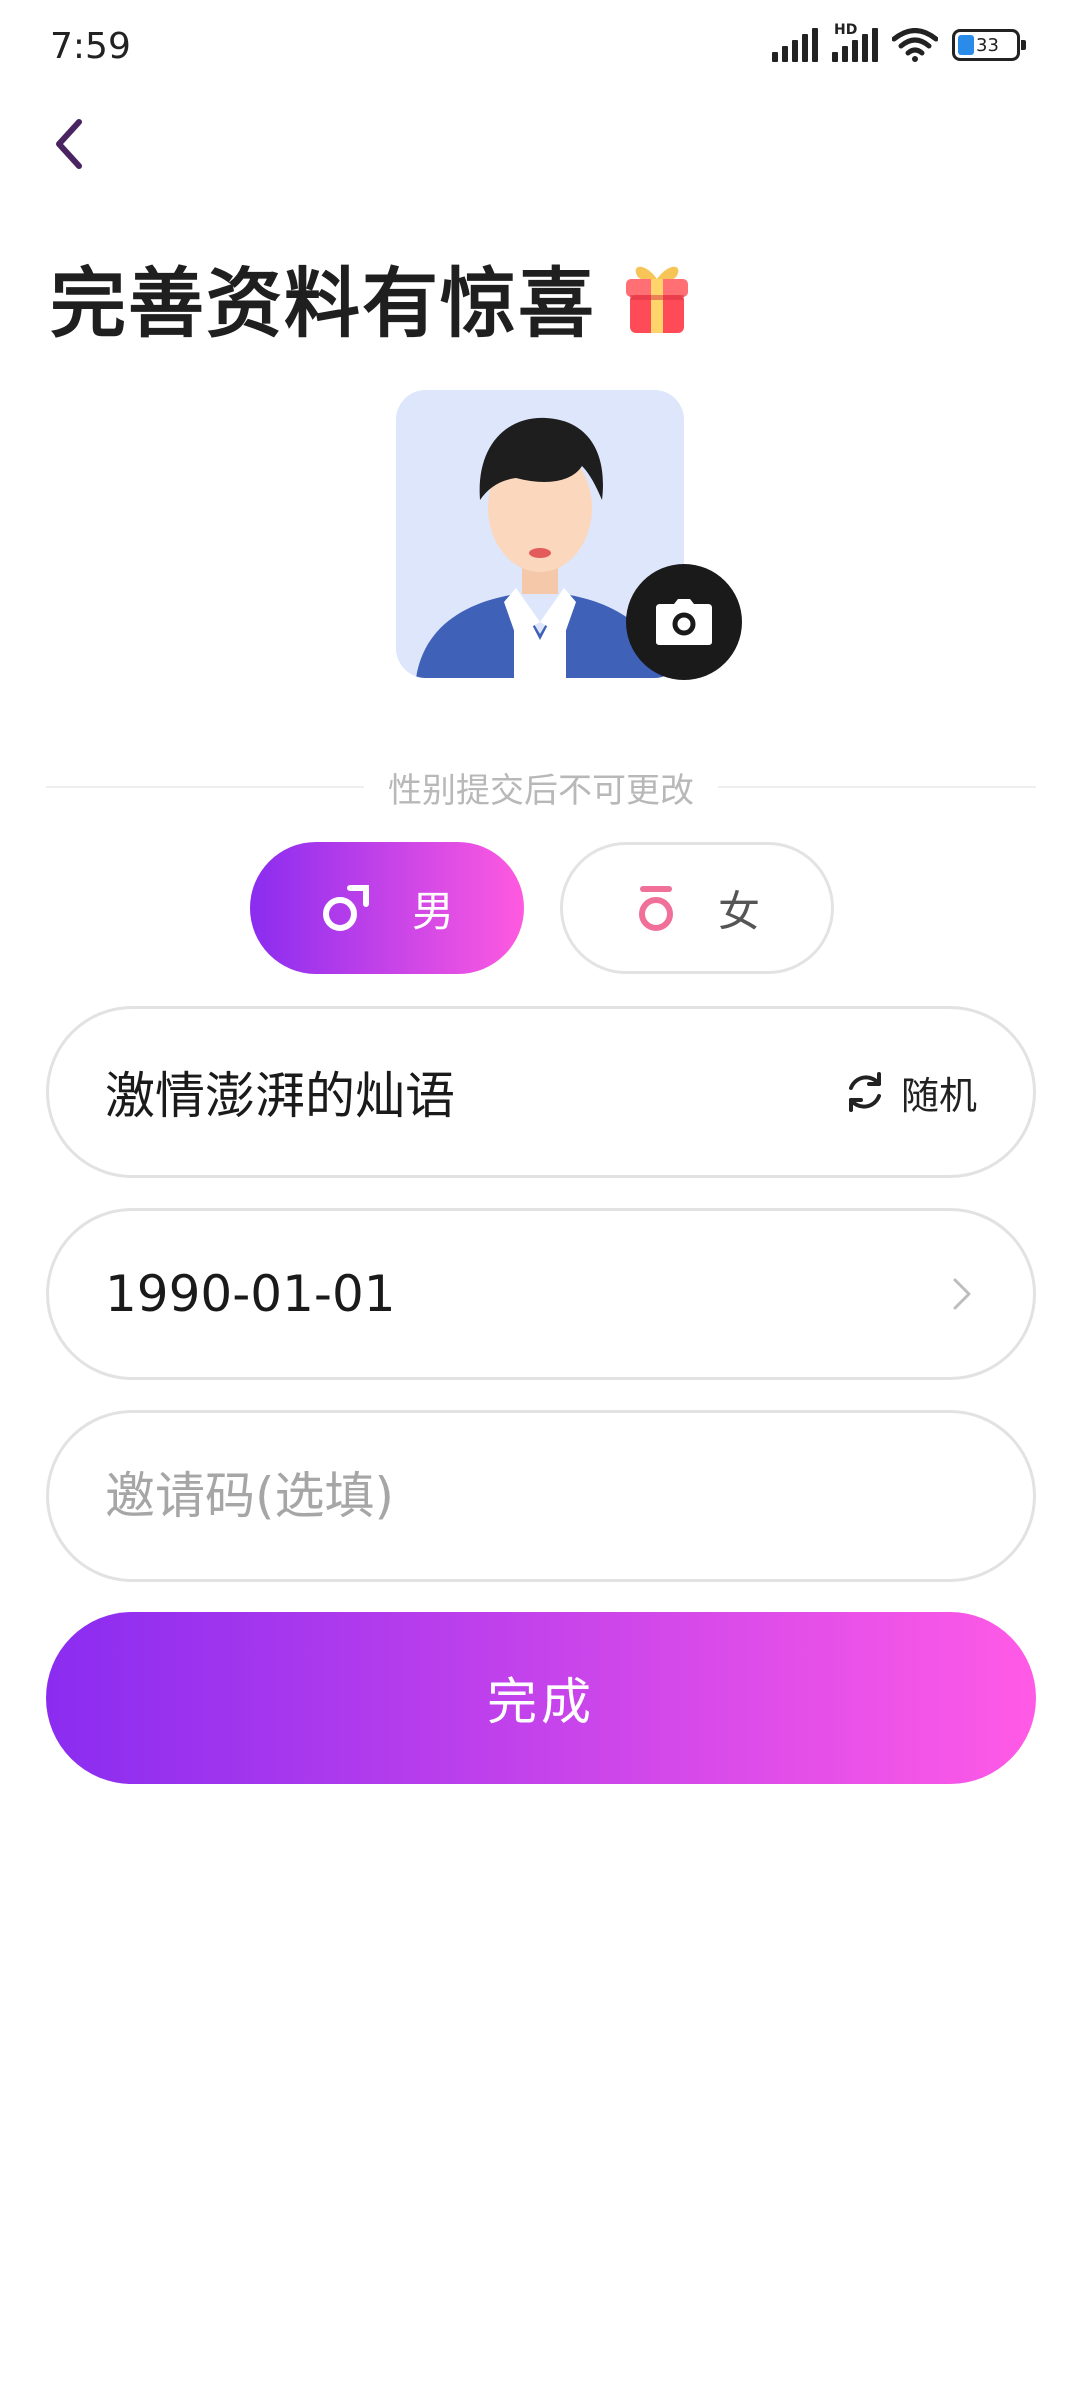 The image size is (1080, 2400). I want to click on gender-male-label: 男, so click(432, 911).